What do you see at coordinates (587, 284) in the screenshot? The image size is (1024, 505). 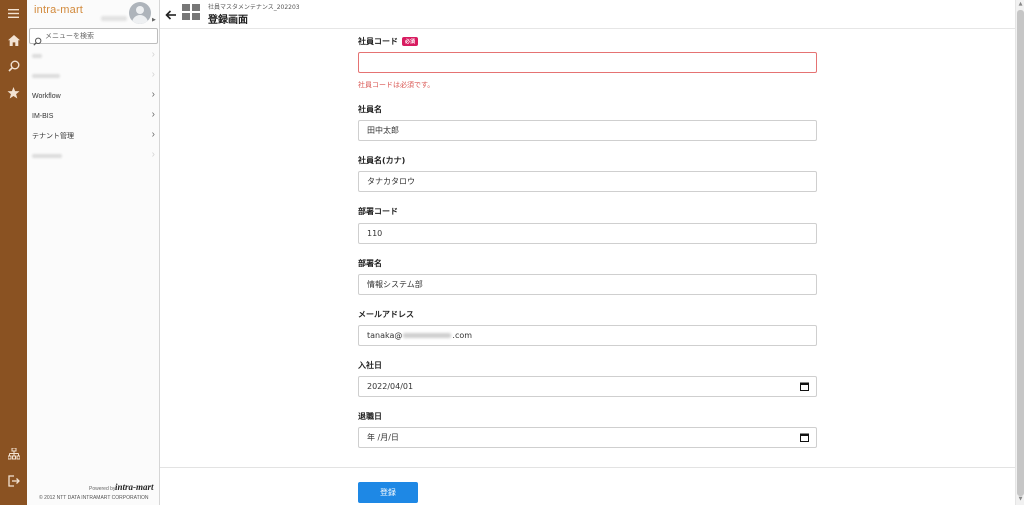 I see `department-name-input: 情報システム部` at bounding box center [587, 284].